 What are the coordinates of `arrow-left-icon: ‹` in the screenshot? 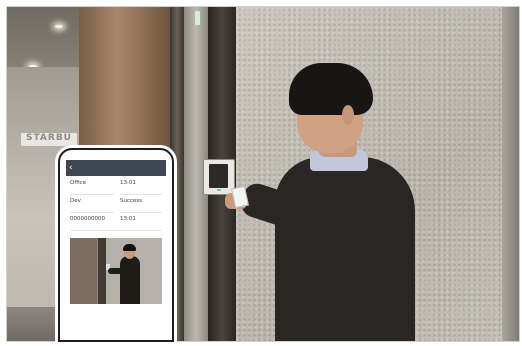 It's located at (74, 168).